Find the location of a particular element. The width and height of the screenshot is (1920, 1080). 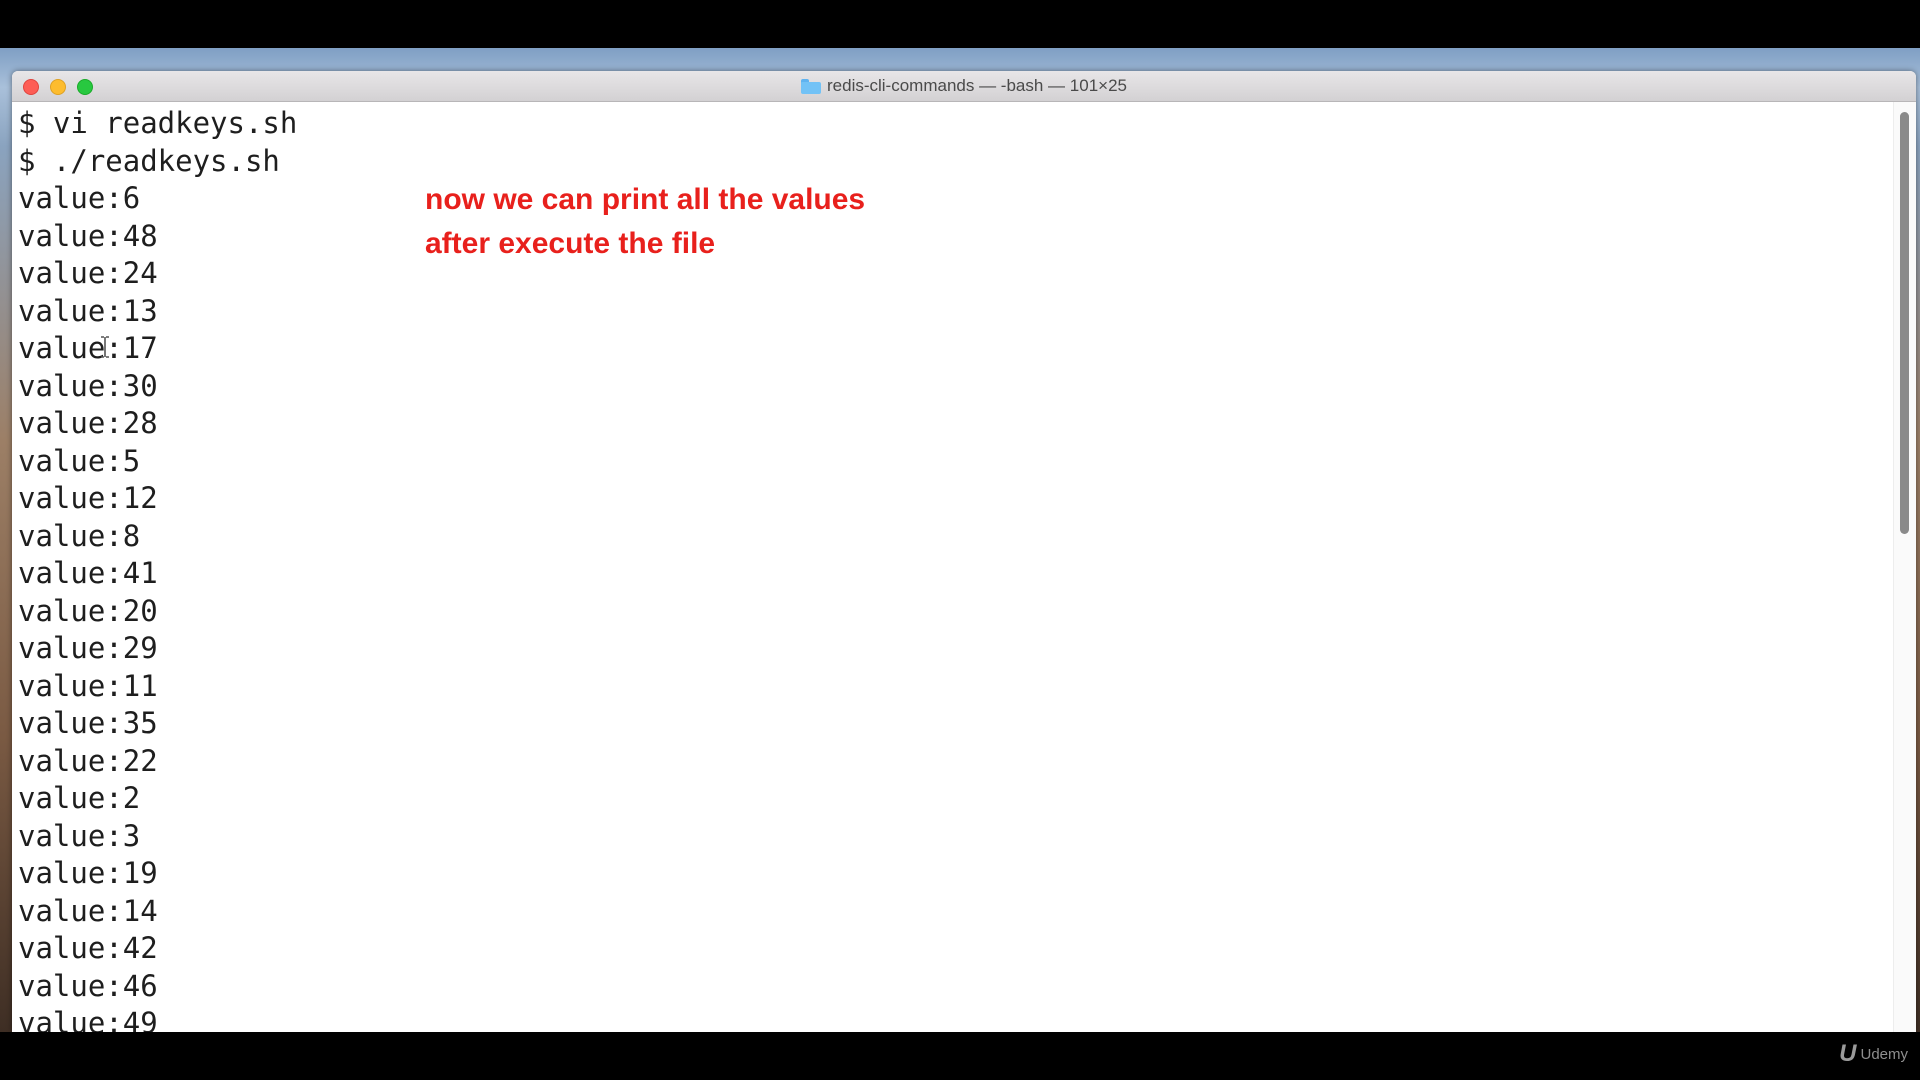

output-line: value:14 is located at coordinates (88, 910).